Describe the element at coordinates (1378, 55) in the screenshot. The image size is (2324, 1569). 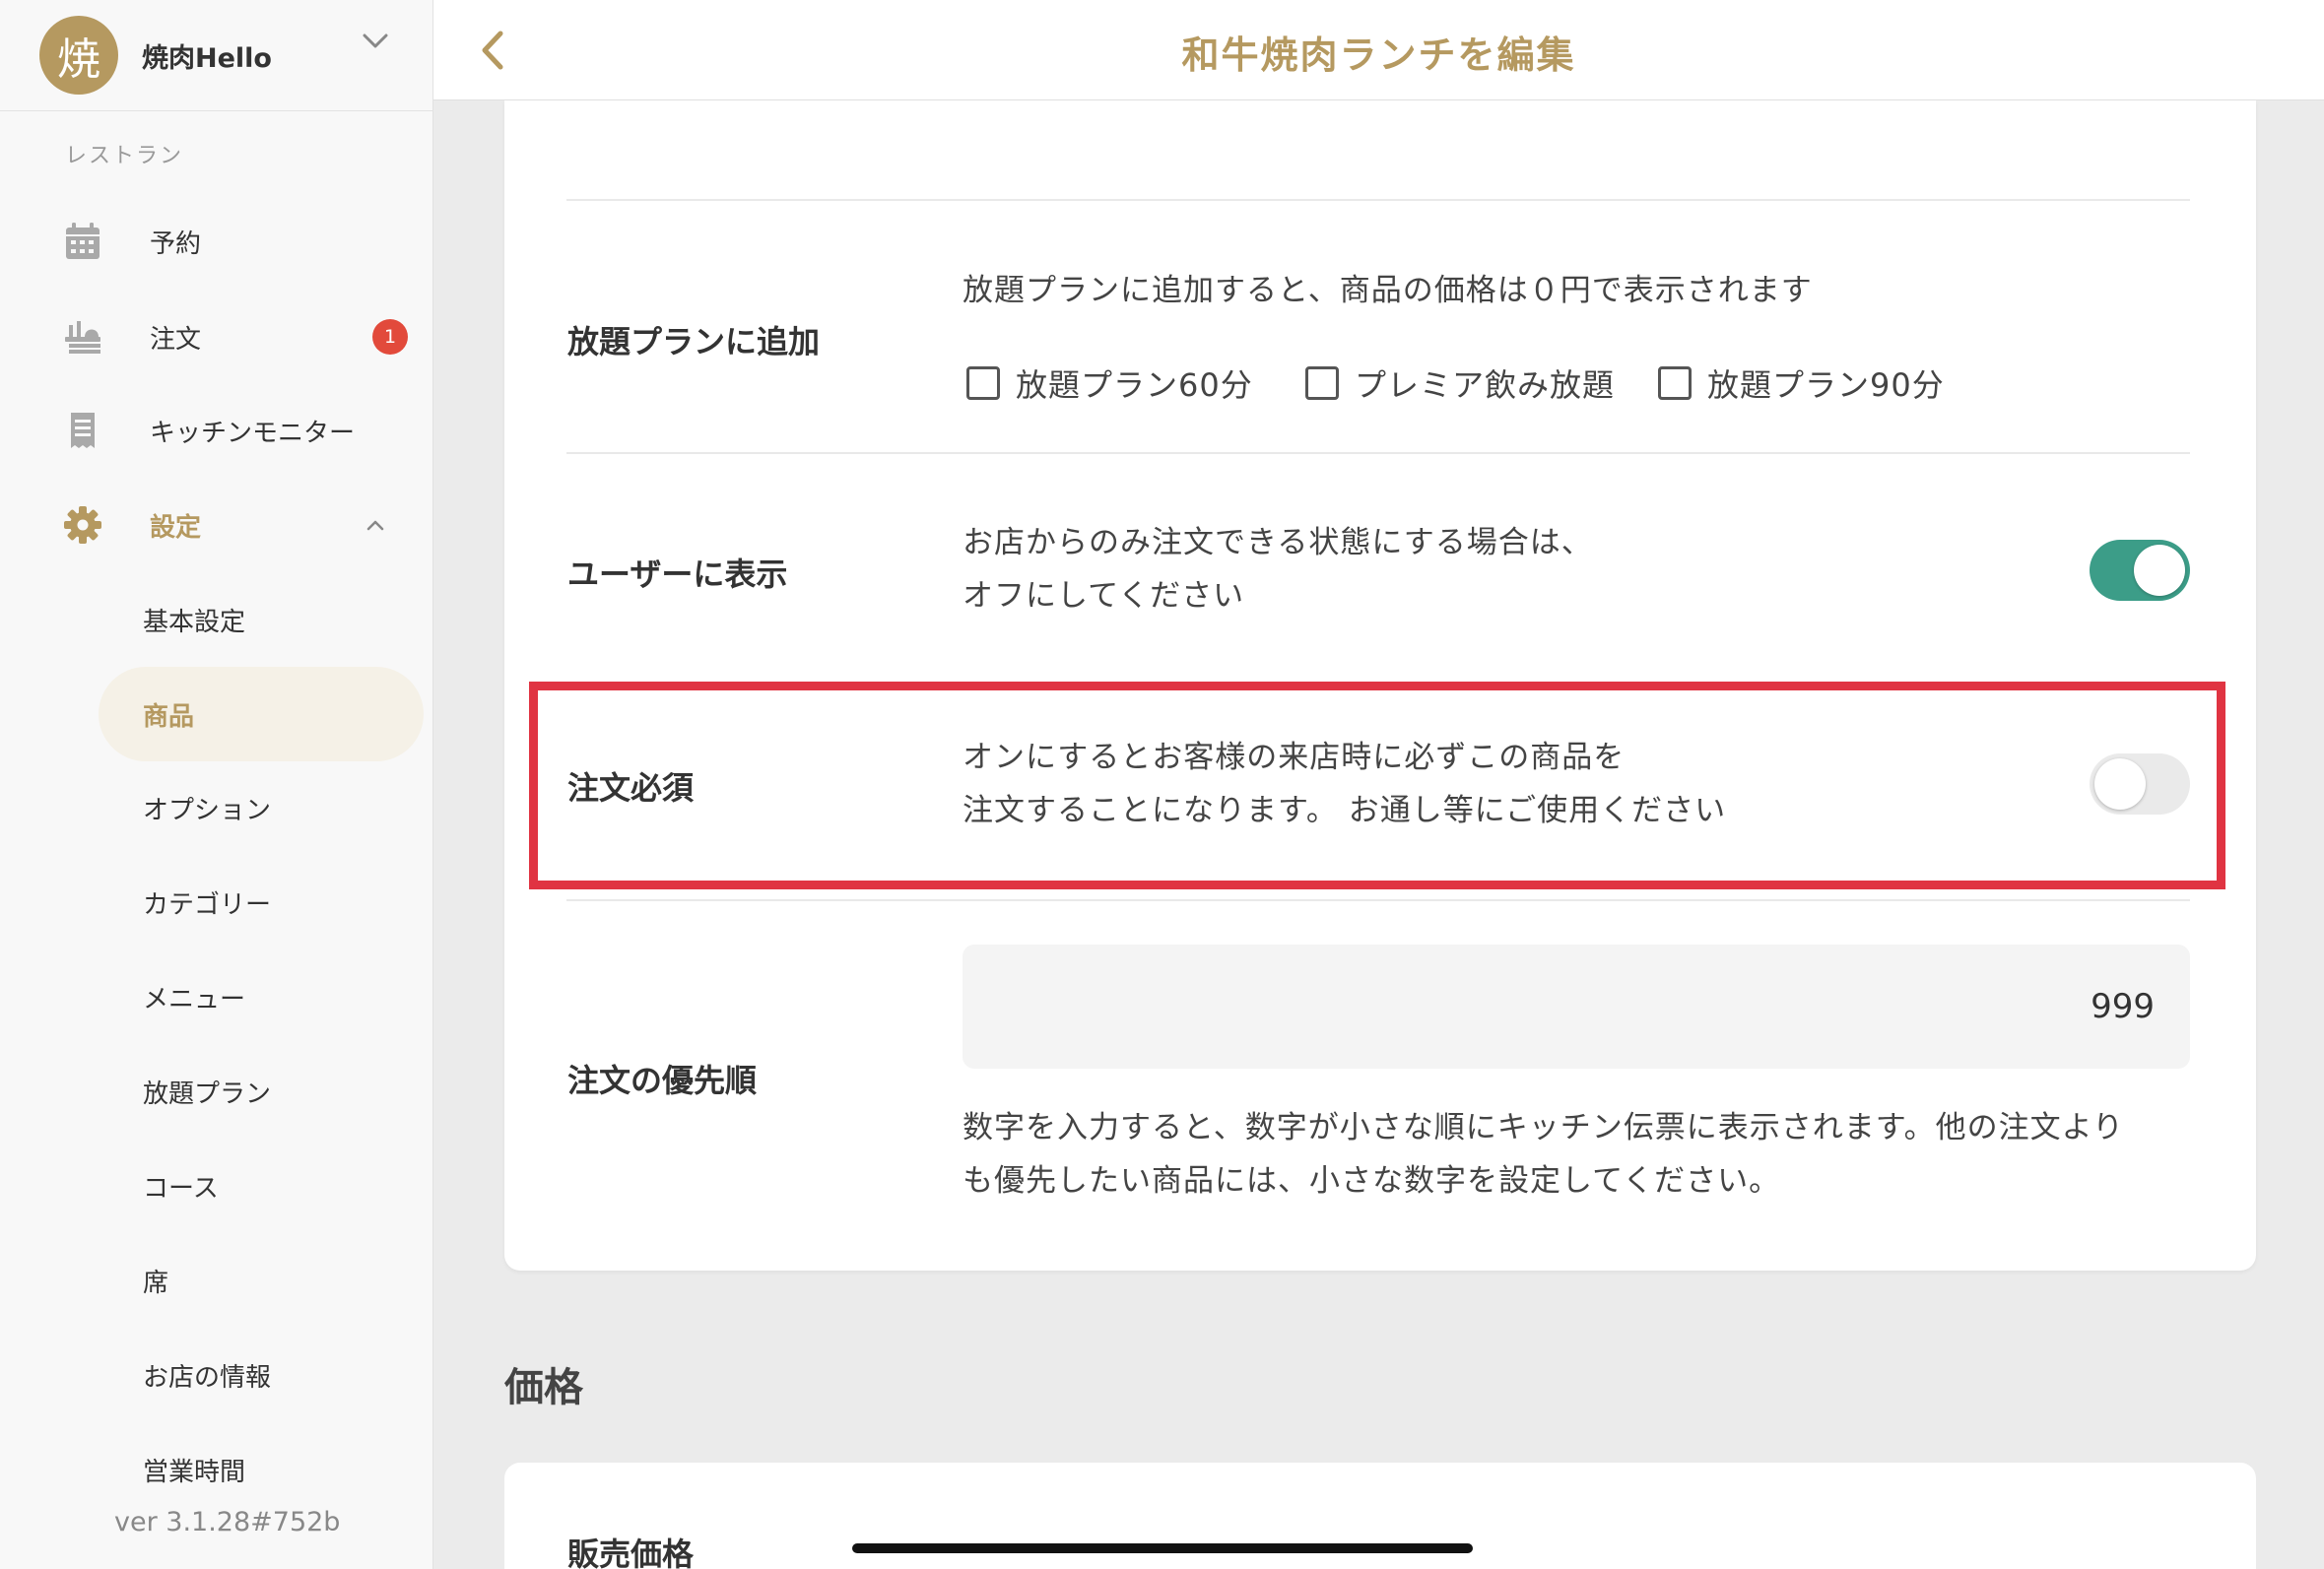
I see `page-title: 和牛焼肉ランチを編集` at that location.